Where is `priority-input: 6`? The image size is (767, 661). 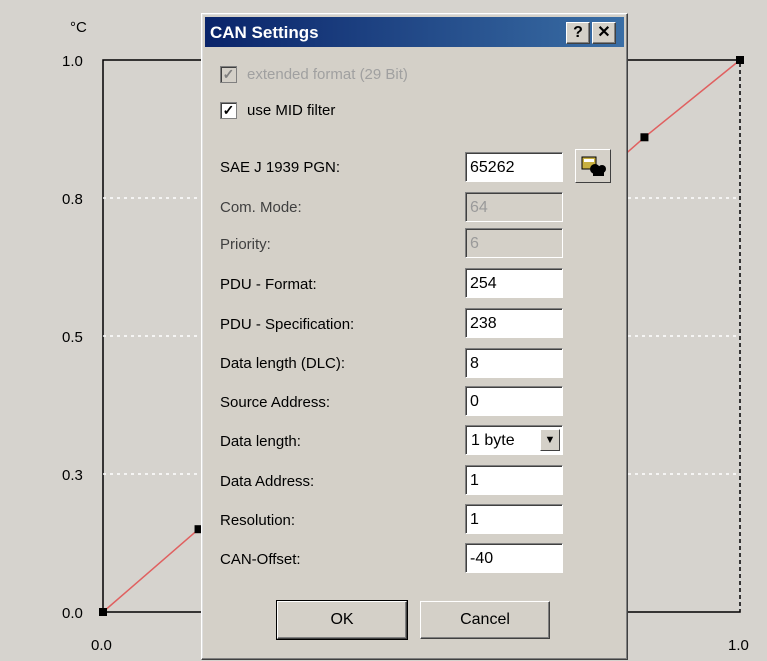
priority-input: 6 is located at coordinates (514, 243).